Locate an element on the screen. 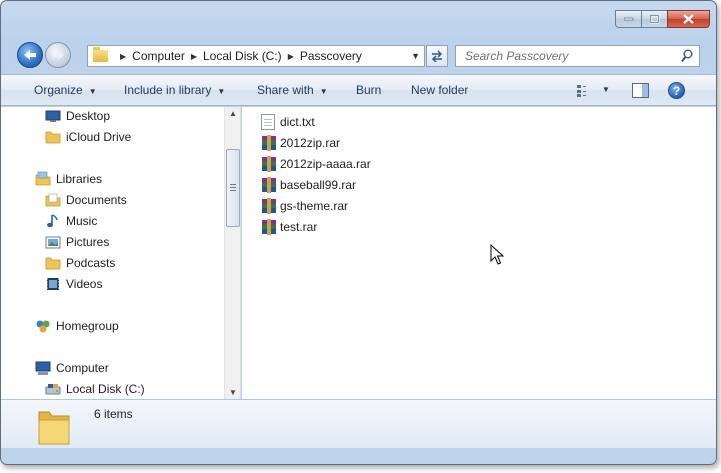  scroll-thumb is located at coordinates (233, 188).